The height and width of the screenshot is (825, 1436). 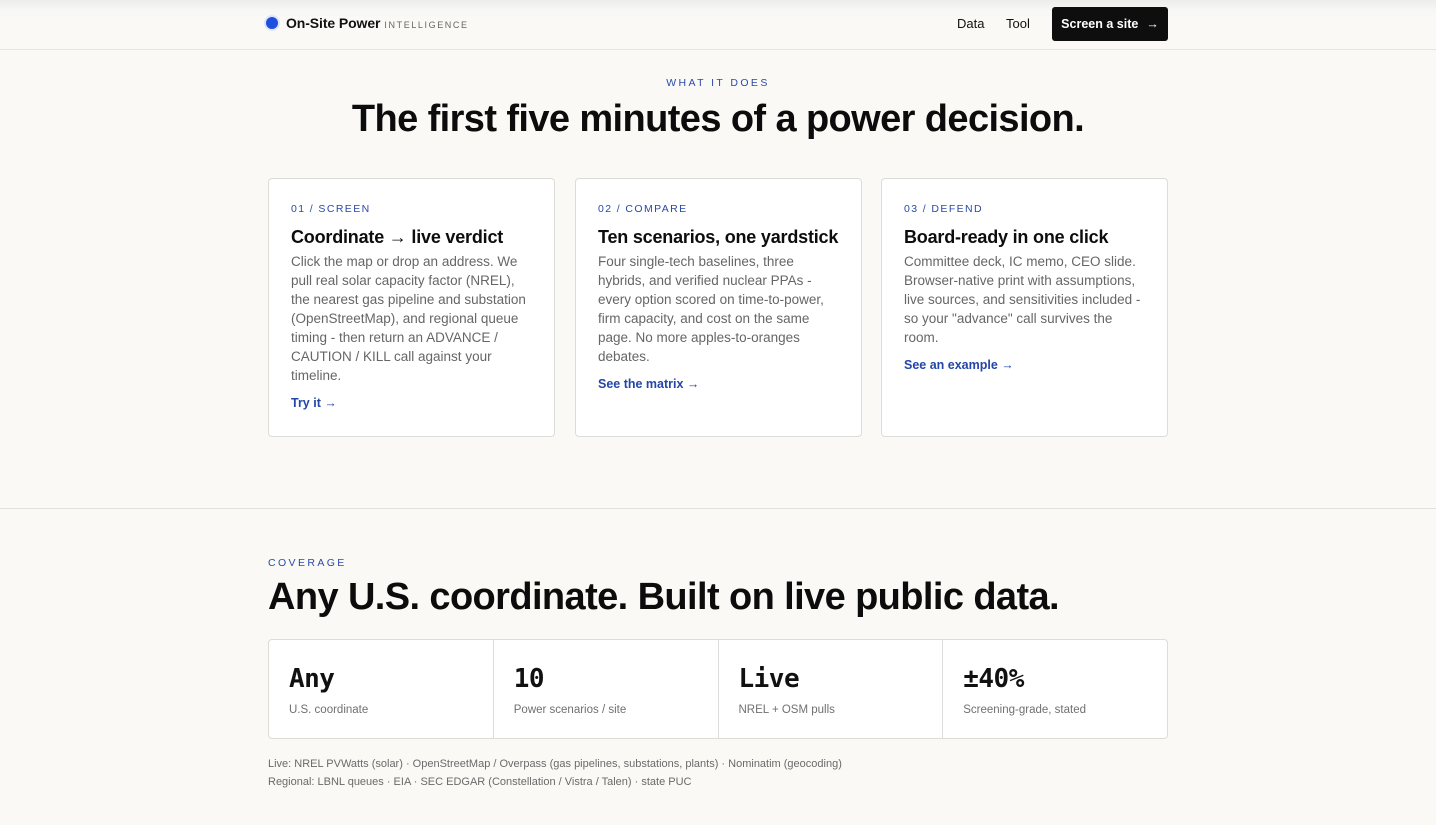 What do you see at coordinates (769, 679) in the screenshot?
I see `stat-value: Live` at bounding box center [769, 679].